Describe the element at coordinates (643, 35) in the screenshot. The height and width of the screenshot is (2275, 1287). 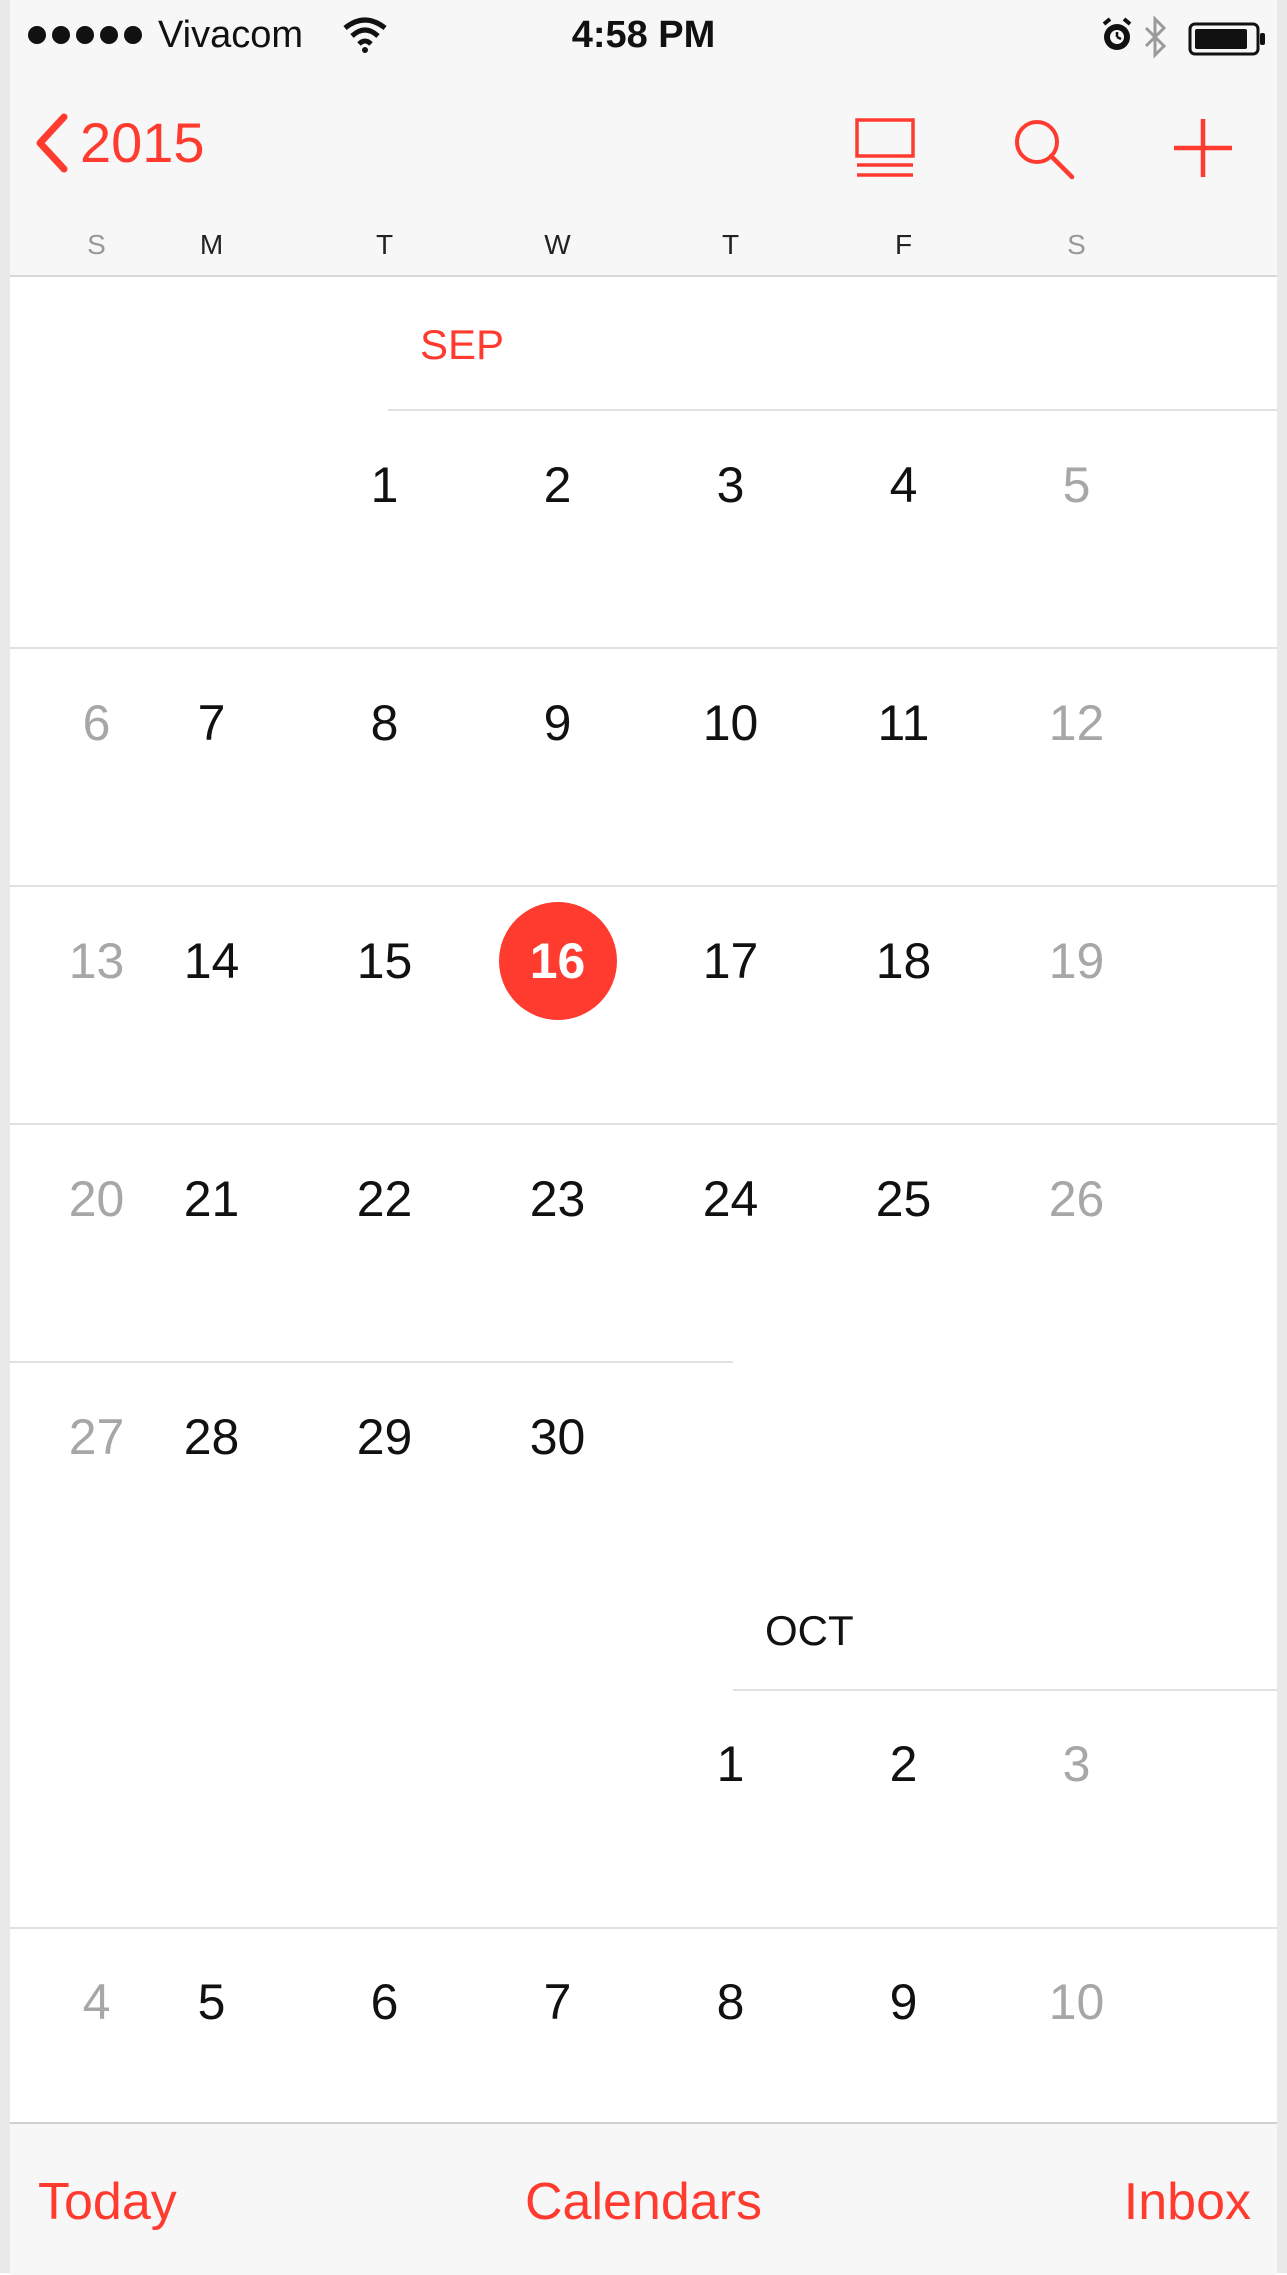
I see `status-time: 4:58 PM` at that location.